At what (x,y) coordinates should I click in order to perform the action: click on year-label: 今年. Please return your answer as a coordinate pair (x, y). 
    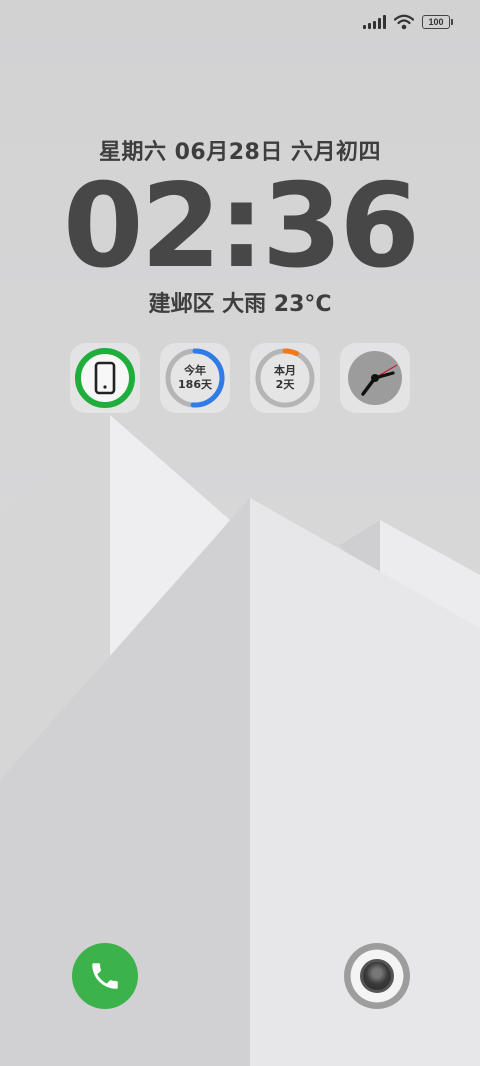
    Looking at the image, I should click on (195, 370).